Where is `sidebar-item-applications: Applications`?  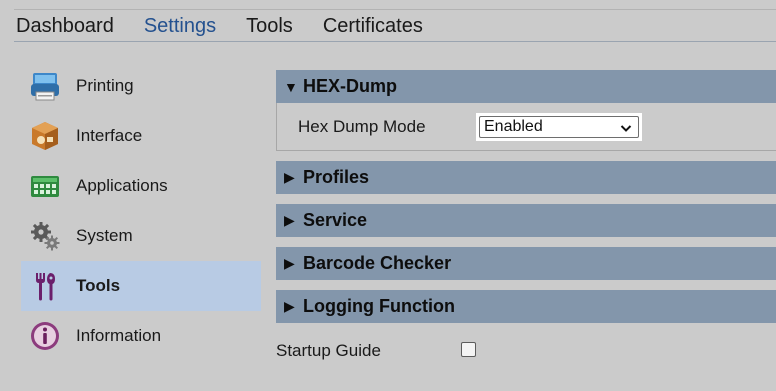
sidebar-item-applications: Applications is located at coordinates (141, 186).